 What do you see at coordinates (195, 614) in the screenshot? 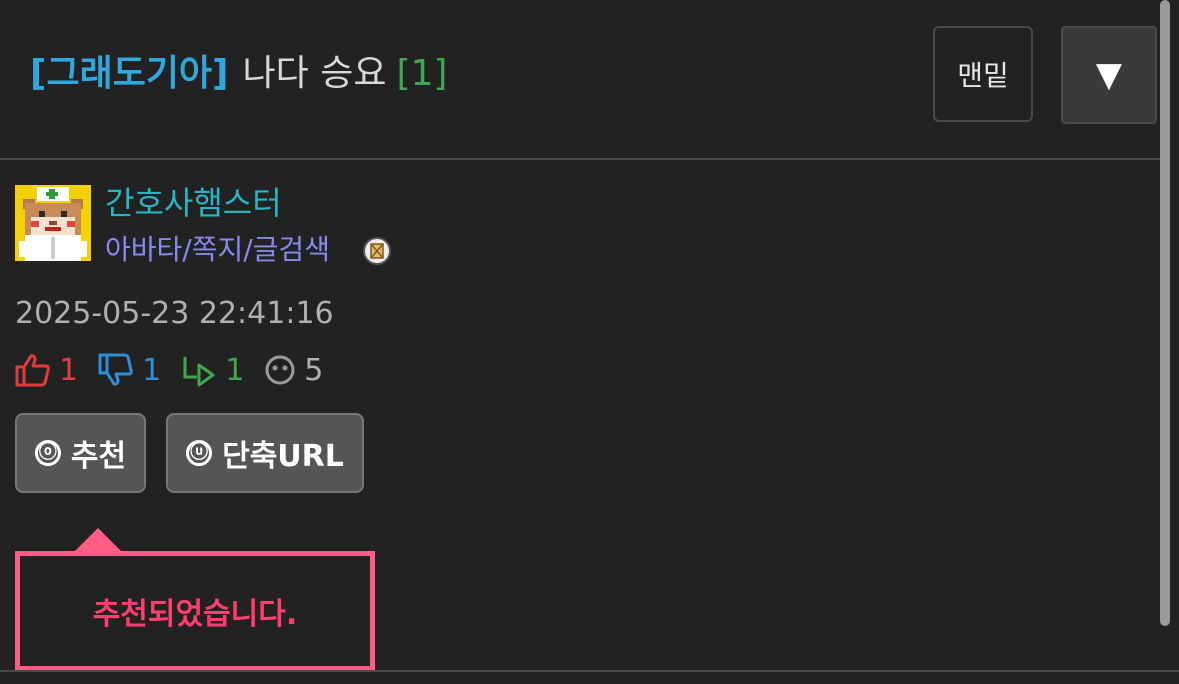
I see `notice-message: 추천되었습니다.` at bounding box center [195, 614].